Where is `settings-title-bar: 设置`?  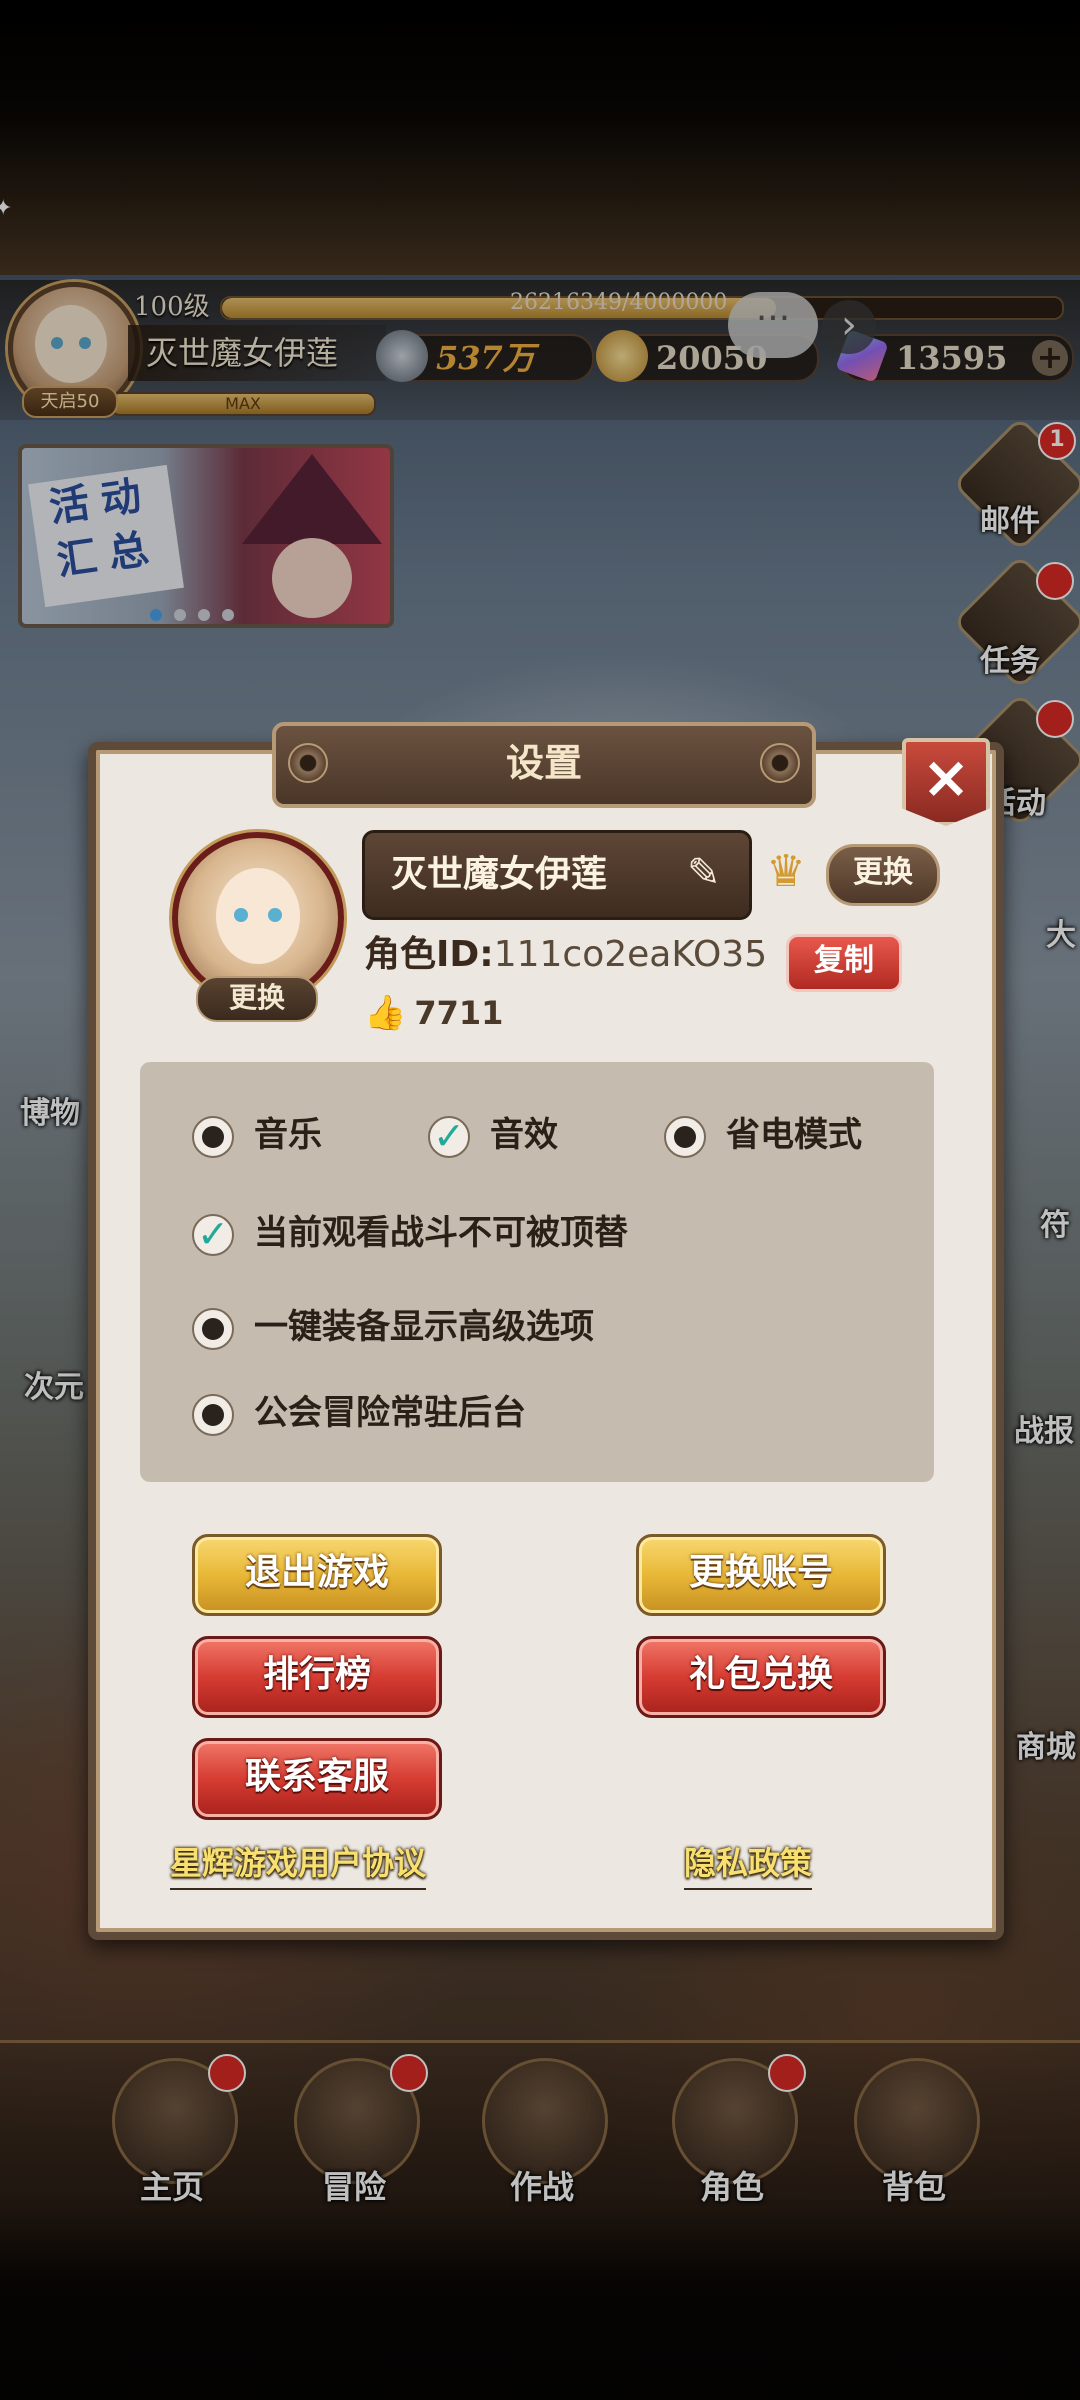 settings-title-bar: 设置 is located at coordinates (544, 765).